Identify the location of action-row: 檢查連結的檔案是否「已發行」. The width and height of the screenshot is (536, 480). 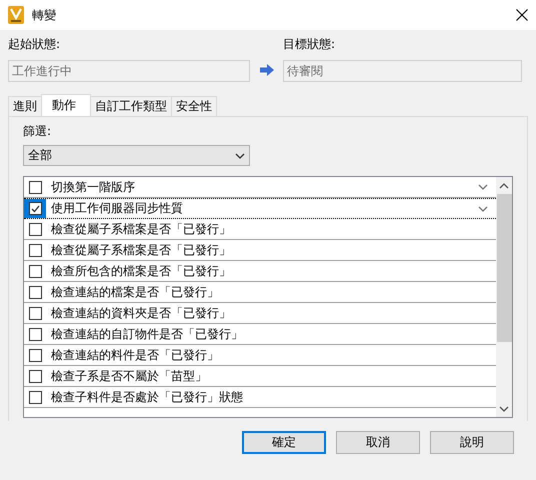
(260, 292).